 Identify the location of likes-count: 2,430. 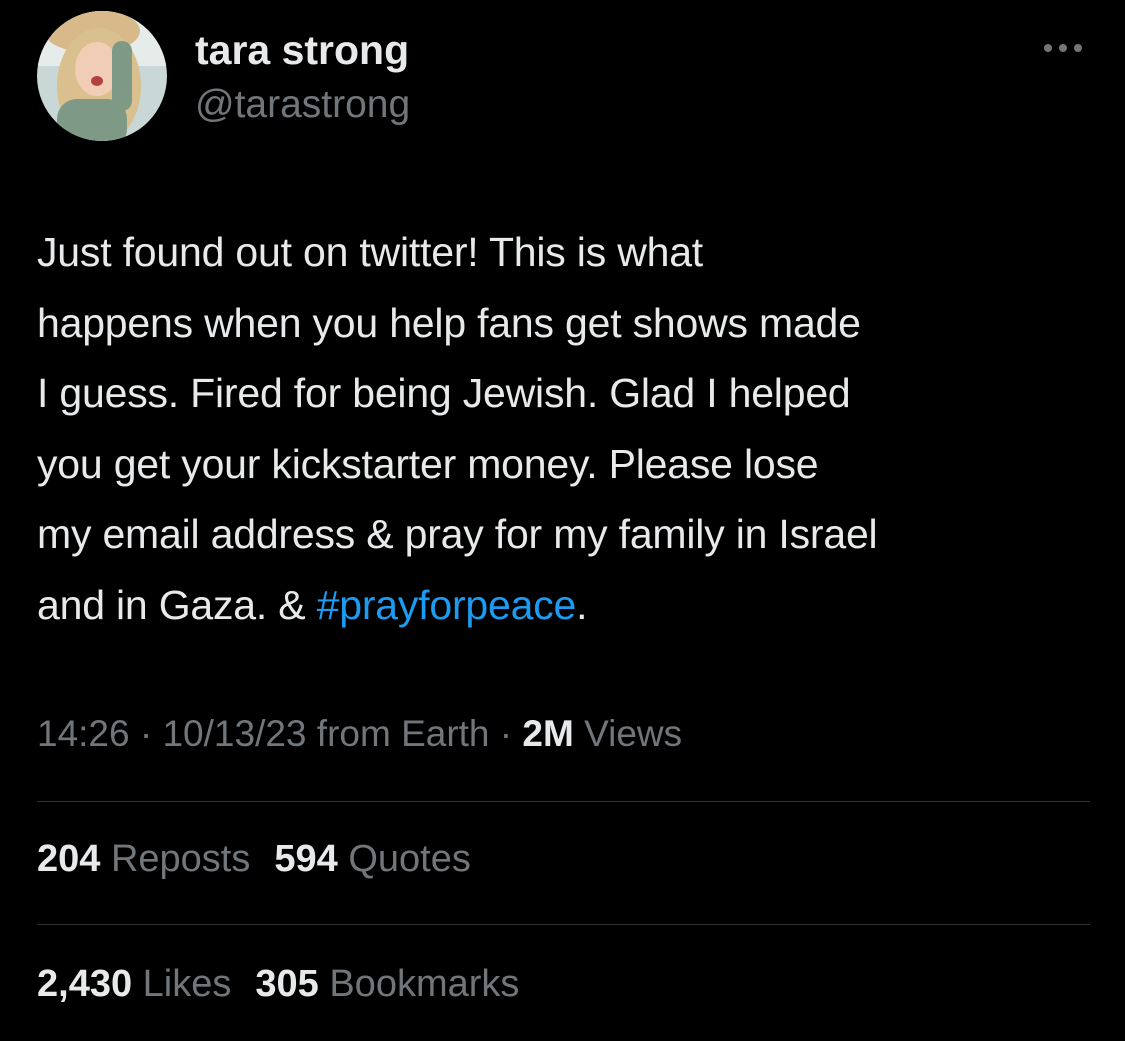
(85, 984).